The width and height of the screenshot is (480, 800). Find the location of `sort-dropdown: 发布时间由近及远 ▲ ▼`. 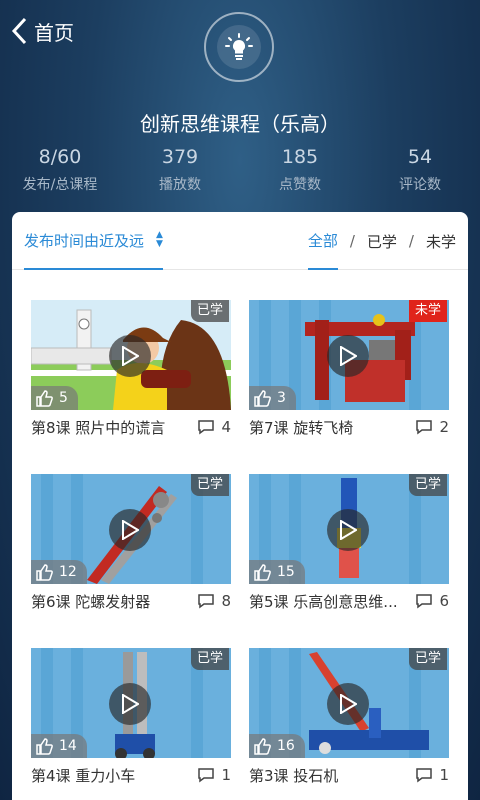

sort-dropdown: 发布时间由近及远 ▲ ▼ is located at coordinates (93, 241).